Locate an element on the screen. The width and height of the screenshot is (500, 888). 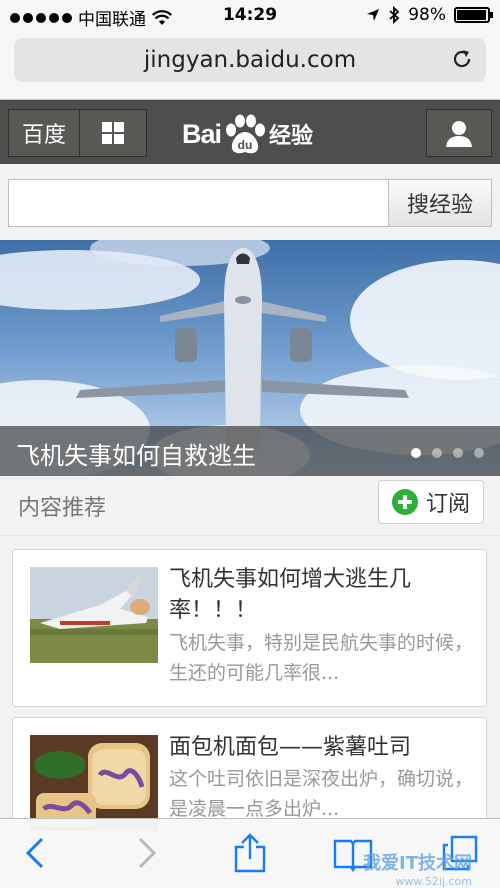
search-bar: 搜经验 is located at coordinates (250, 202).